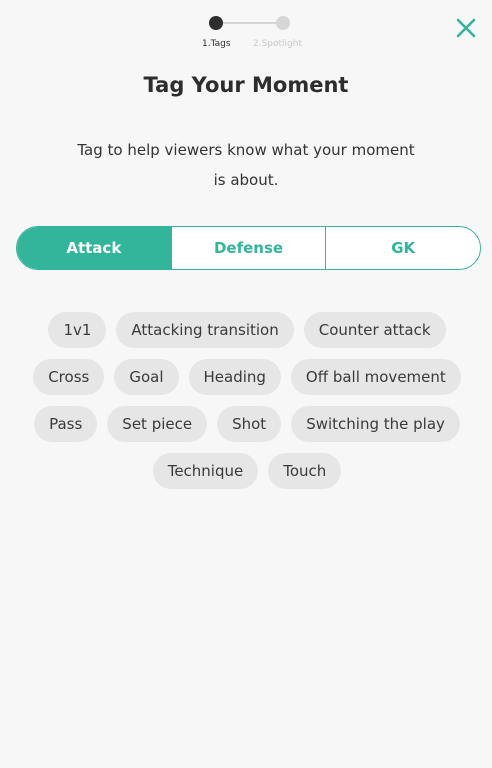  I want to click on step-1-label: 1.Tags, so click(216, 44).